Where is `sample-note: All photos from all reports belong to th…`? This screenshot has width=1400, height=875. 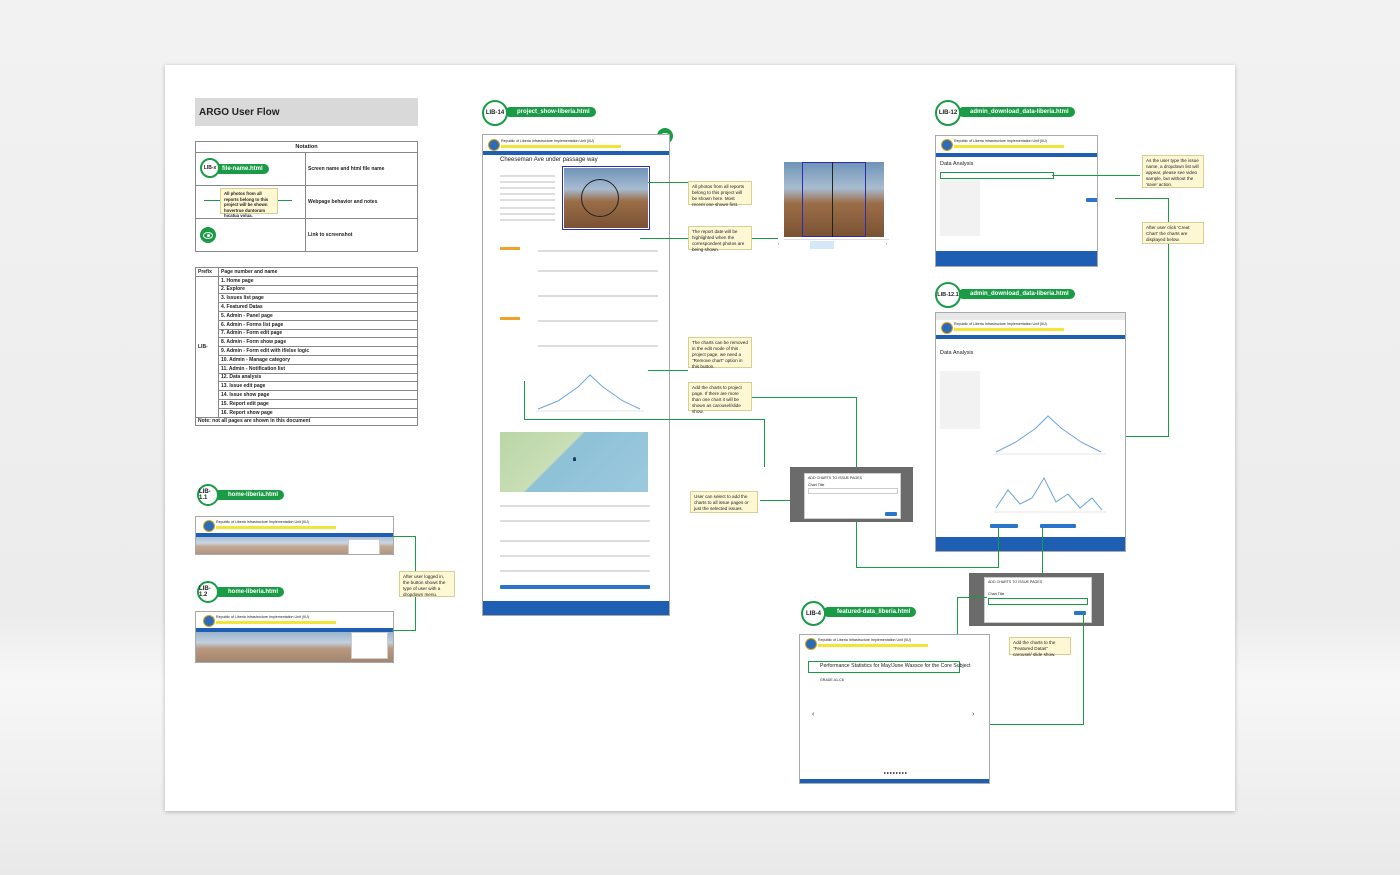
sample-note: All photos from all reports belong to th… is located at coordinates (249, 203).